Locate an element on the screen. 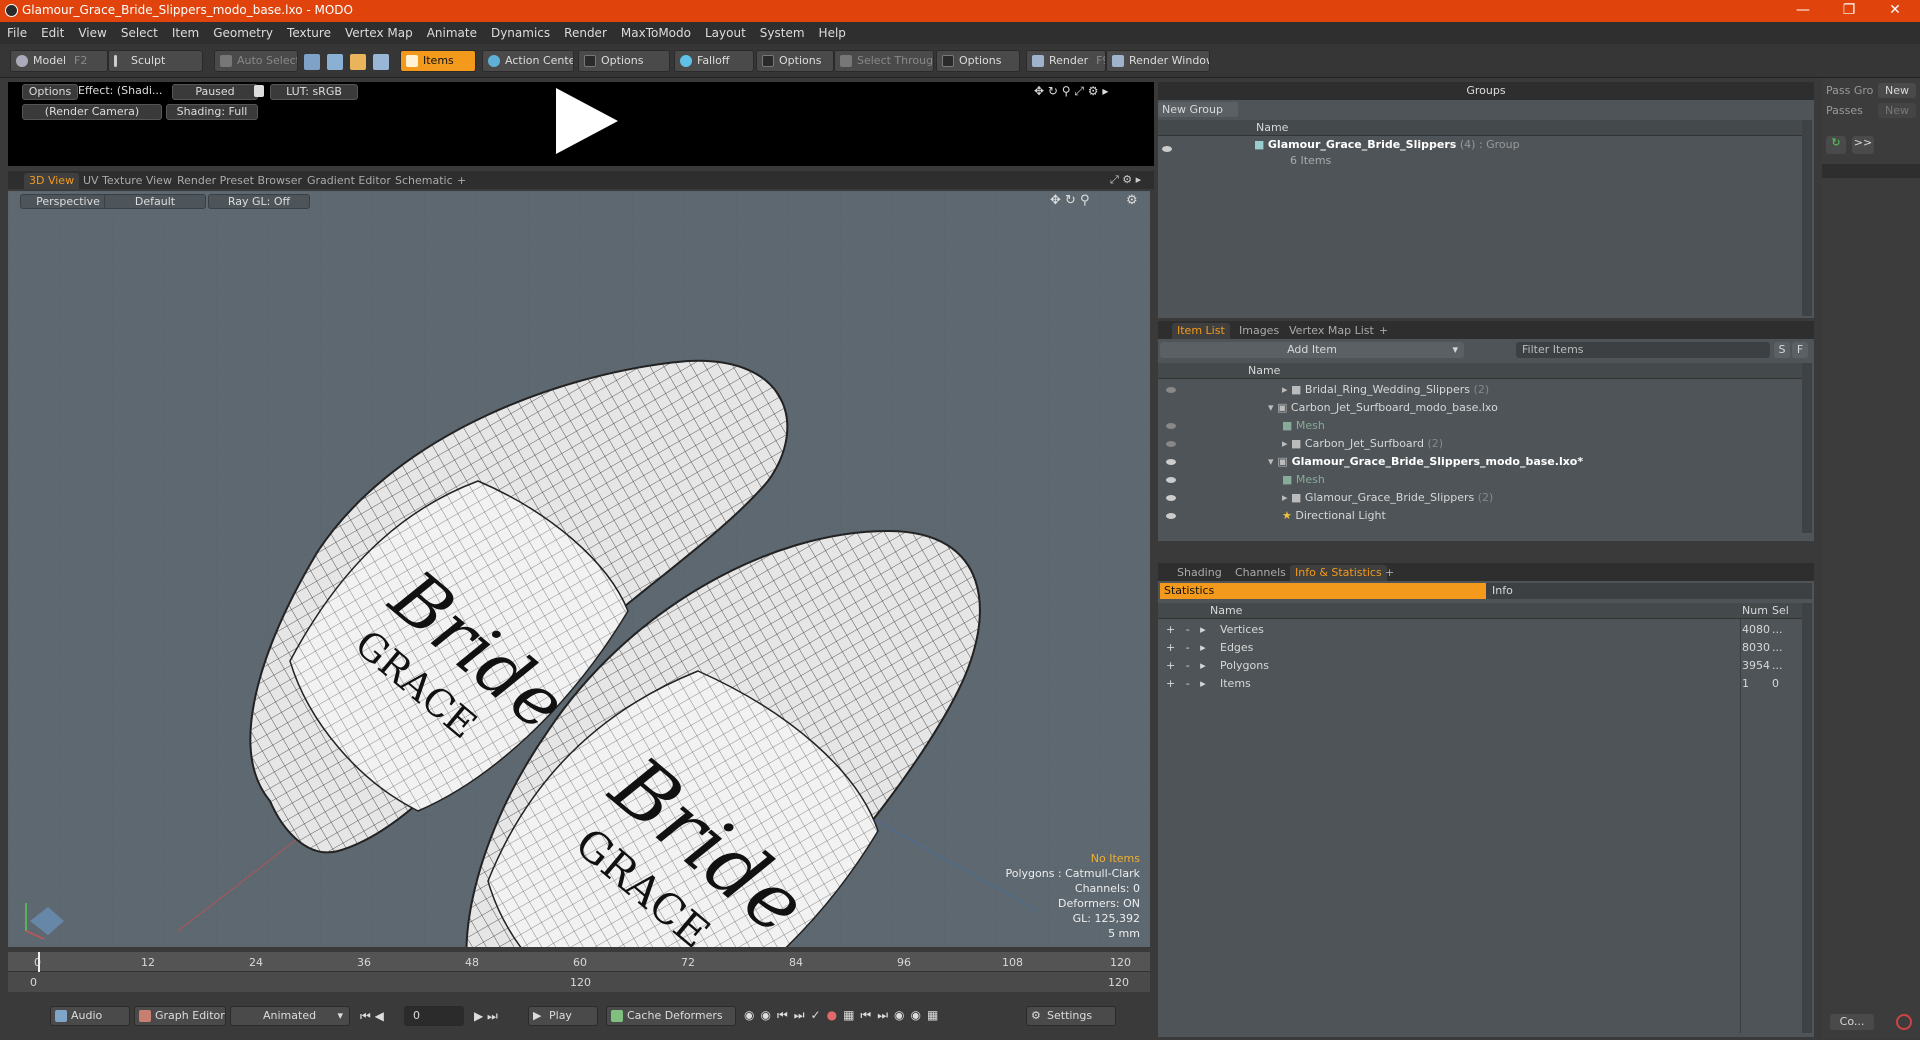 This screenshot has height=1040, width=1920. groups-scrollbar is located at coordinates (1807, 218).